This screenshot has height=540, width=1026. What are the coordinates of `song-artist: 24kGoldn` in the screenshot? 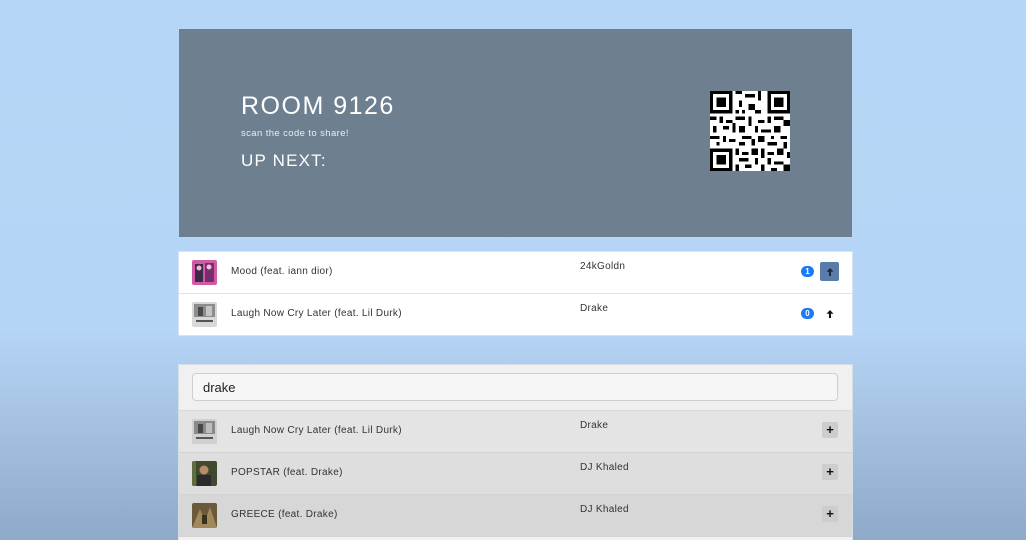 It's located at (603, 266).